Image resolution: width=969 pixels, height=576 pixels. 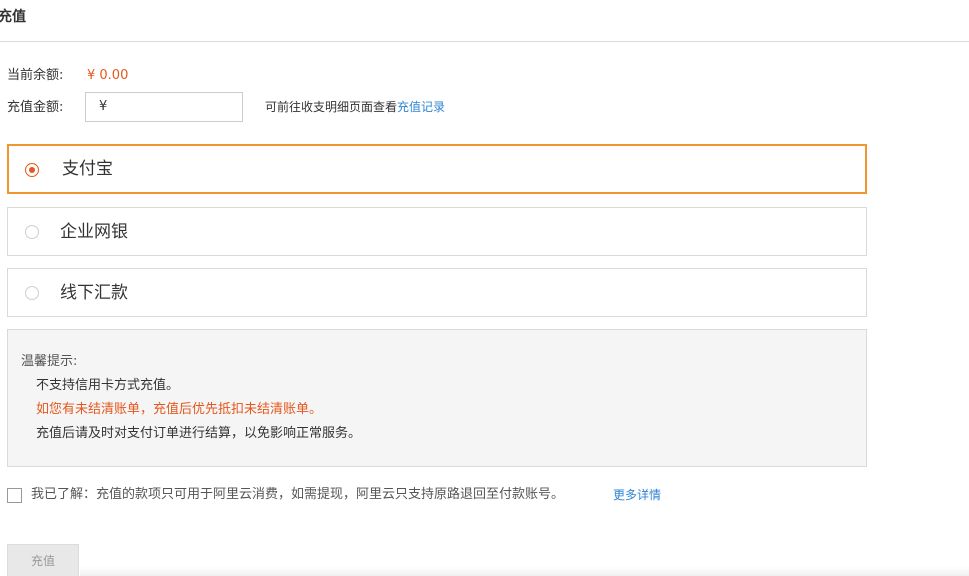 I want to click on agreement-checkbox, so click(x=14, y=495).